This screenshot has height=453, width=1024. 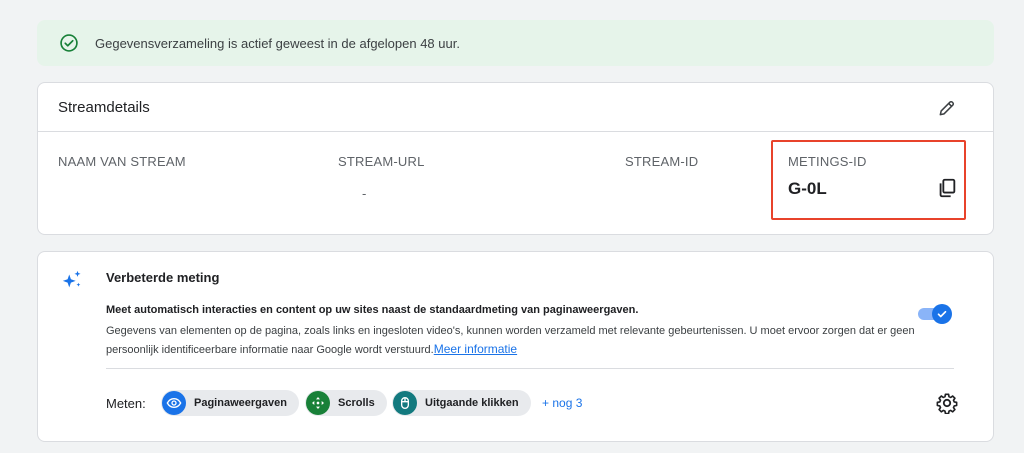 What do you see at coordinates (240, 403) in the screenshot?
I see `chip-label: Paginaweergaven` at bounding box center [240, 403].